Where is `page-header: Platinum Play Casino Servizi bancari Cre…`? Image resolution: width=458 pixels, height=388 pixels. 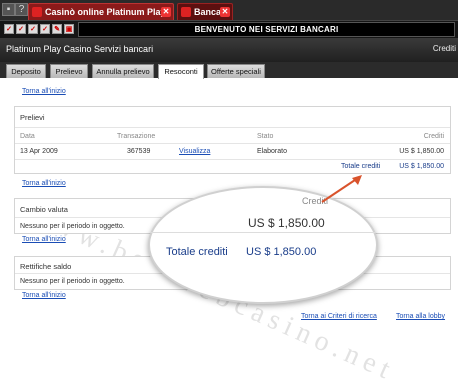 page-header: Platinum Play Casino Servizi bancari Cre… is located at coordinates (229, 50).